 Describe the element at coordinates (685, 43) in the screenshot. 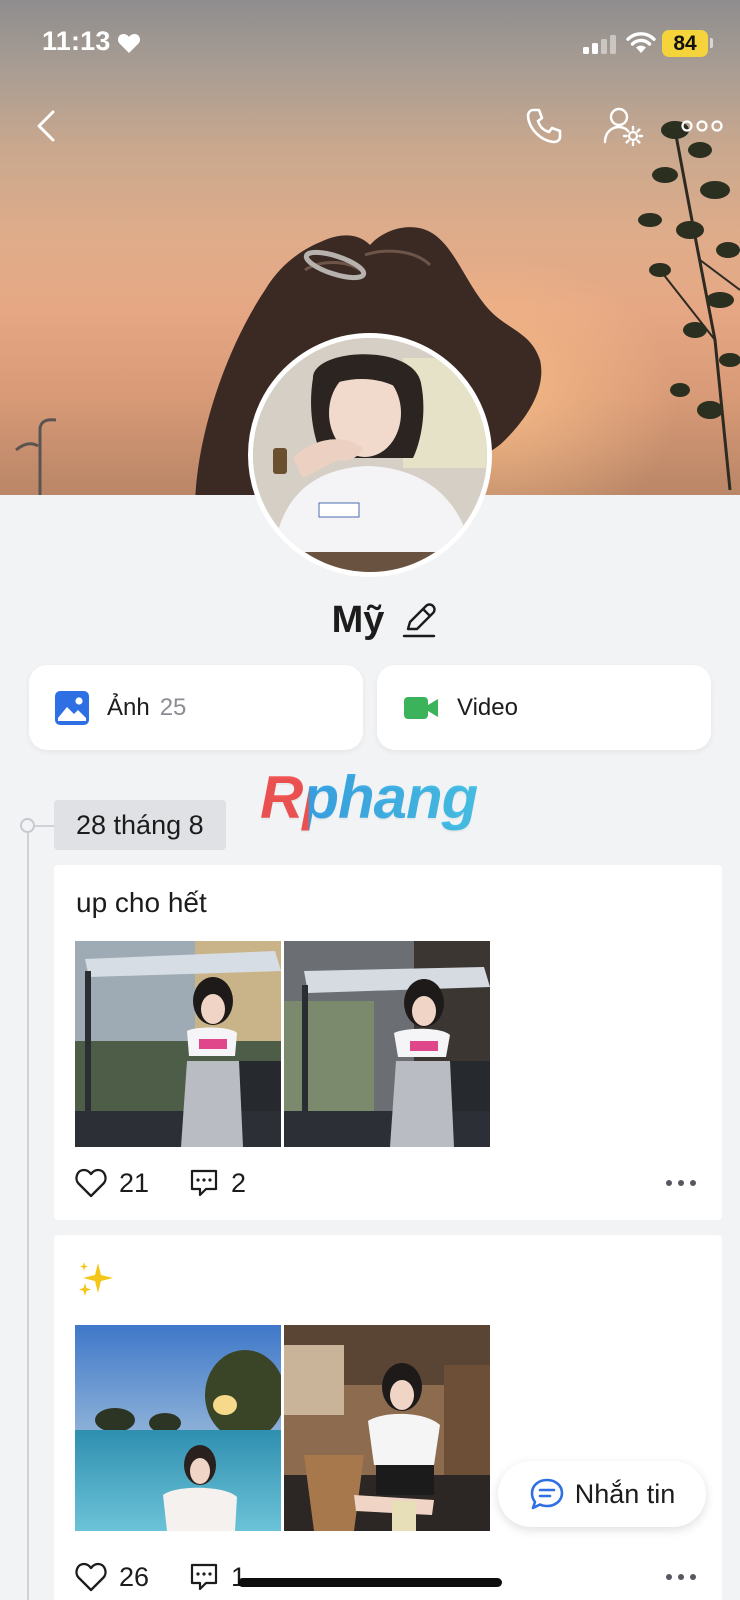

I see `battery-indicator: 84` at that location.